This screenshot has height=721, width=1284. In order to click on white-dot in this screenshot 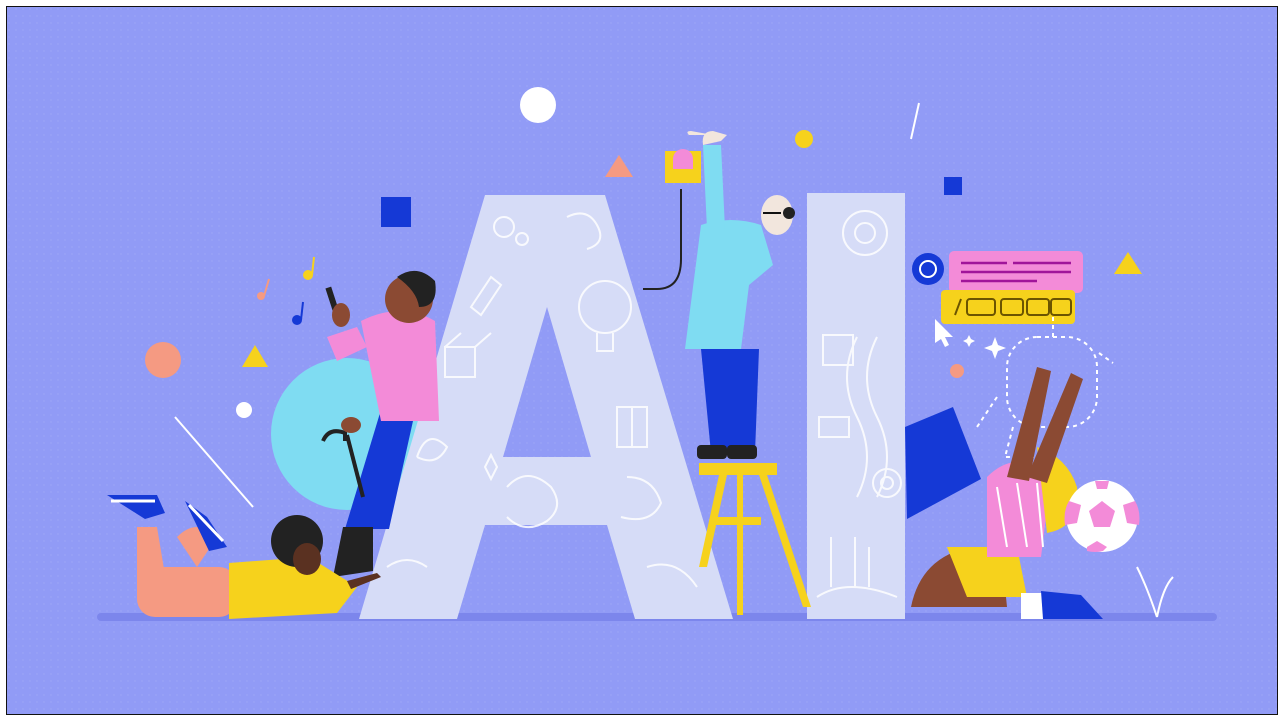, I will do `click(538, 105)`.